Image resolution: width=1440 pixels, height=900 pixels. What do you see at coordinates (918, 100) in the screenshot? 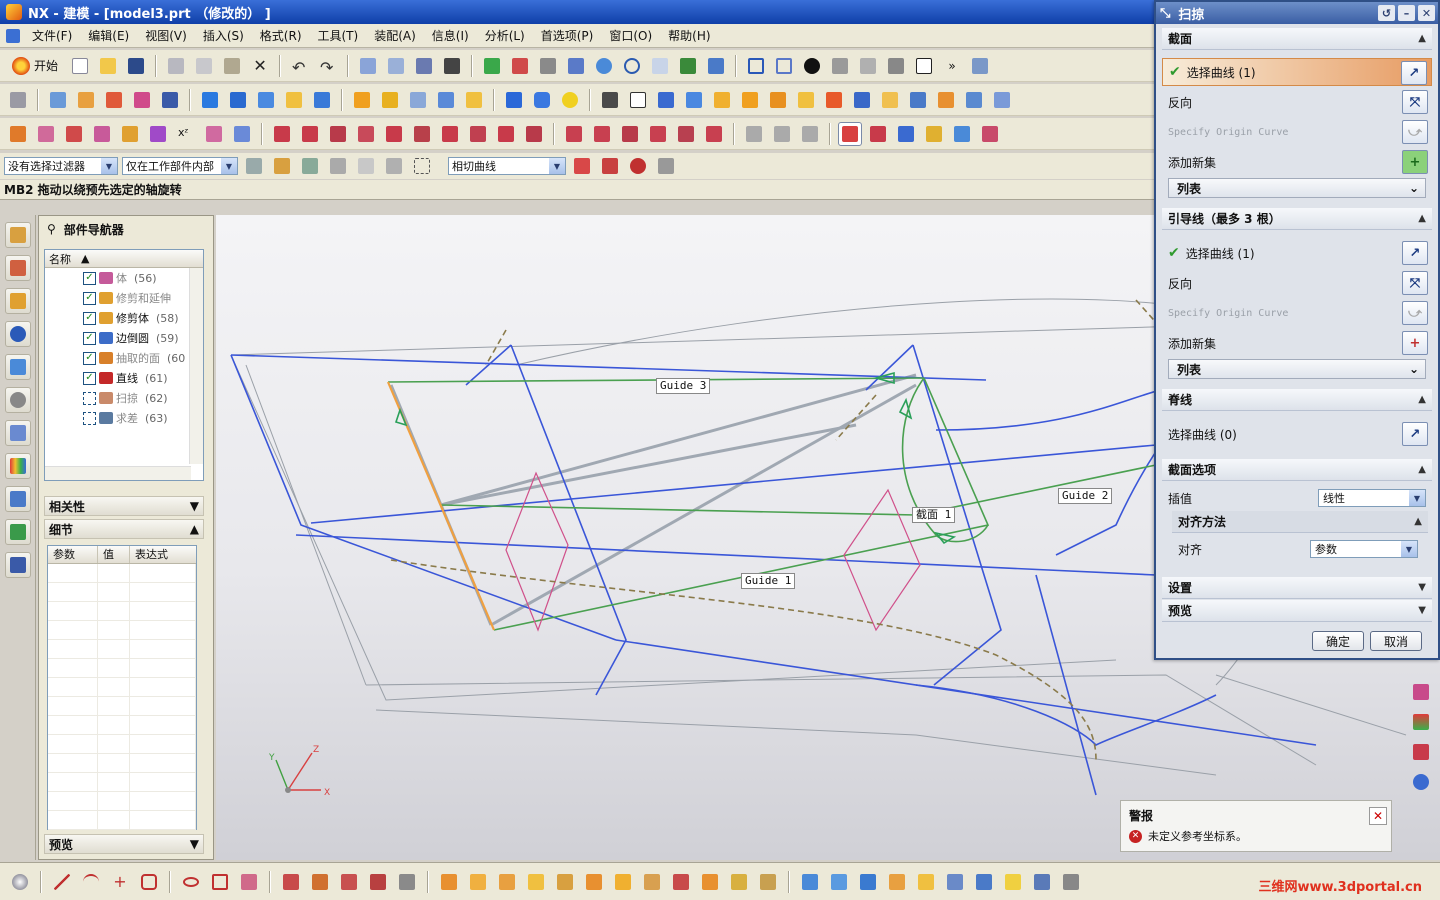
I see `thicken-button` at bounding box center [918, 100].